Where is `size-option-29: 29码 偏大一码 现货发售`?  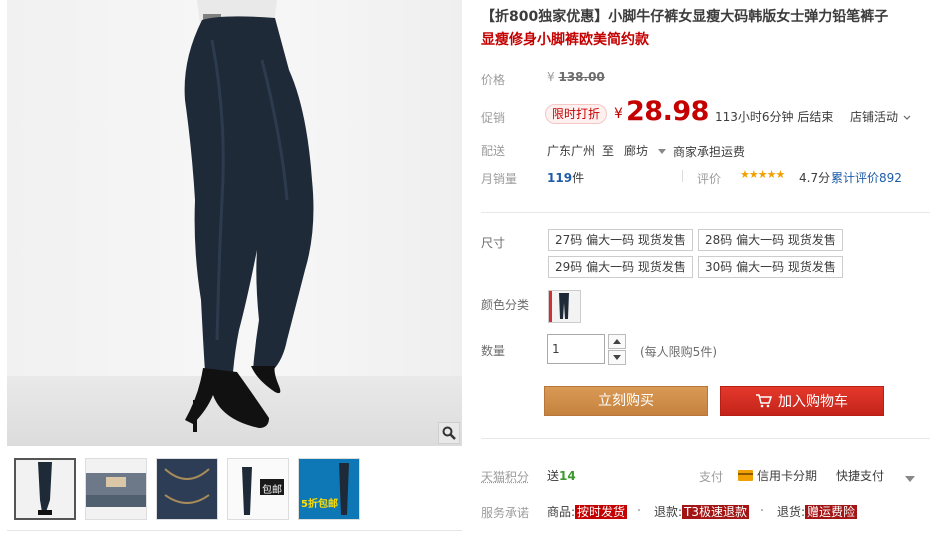
size-option-29: 29码 偏大一码 现货发售 is located at coordinates (620, 267).